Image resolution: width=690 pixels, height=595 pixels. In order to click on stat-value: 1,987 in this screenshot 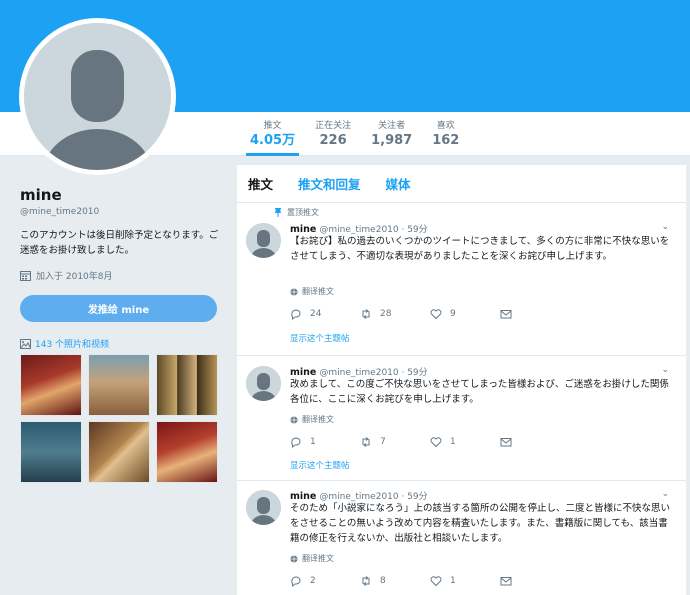, I will do `click(392, 140)`.